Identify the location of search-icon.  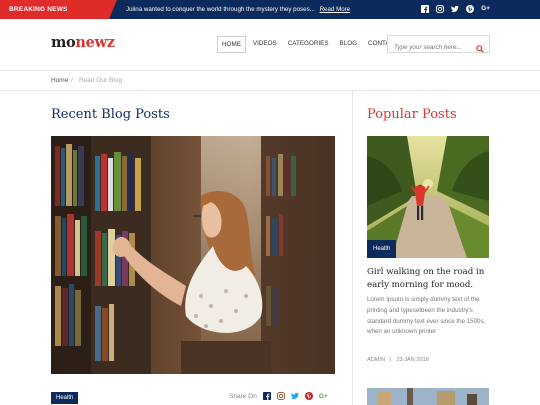
(480, 46).